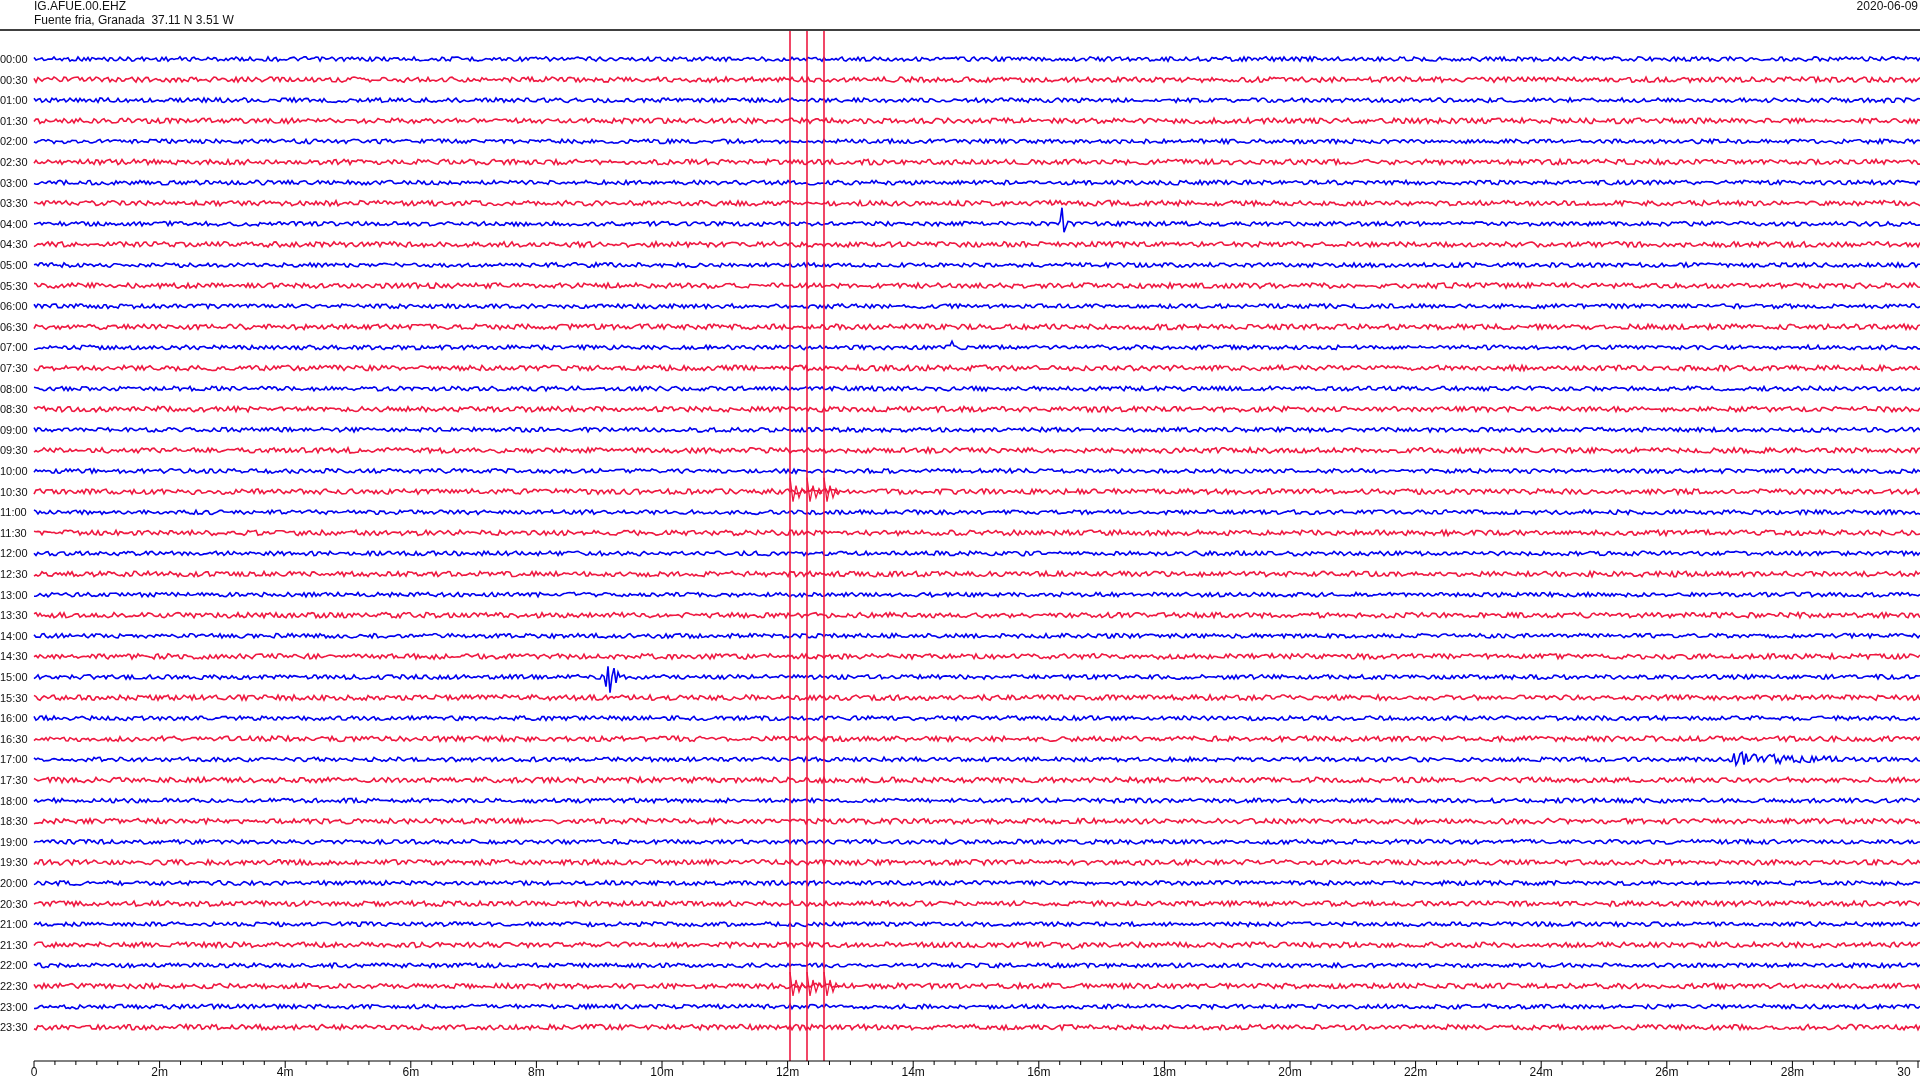 The image size is (1920, 1080). I want to click on axis-tick-label: 18m, so click(1164, 1072).